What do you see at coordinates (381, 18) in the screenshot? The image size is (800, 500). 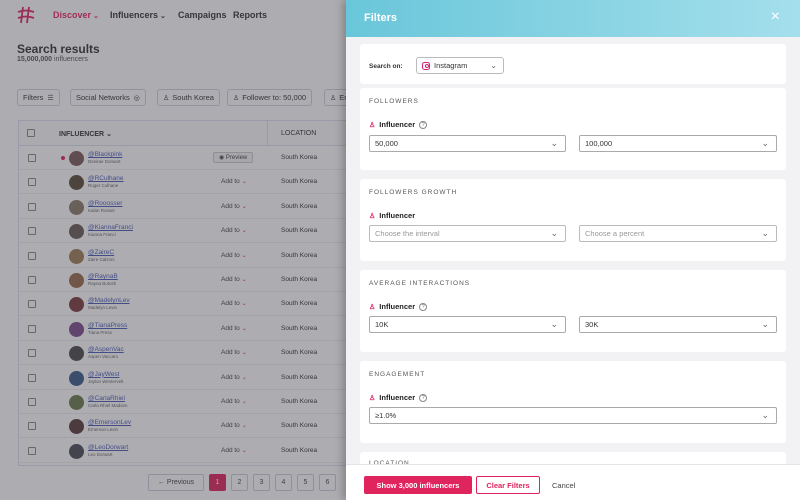 I see `drawer-title: Filters` at bounding box center [381, 18].